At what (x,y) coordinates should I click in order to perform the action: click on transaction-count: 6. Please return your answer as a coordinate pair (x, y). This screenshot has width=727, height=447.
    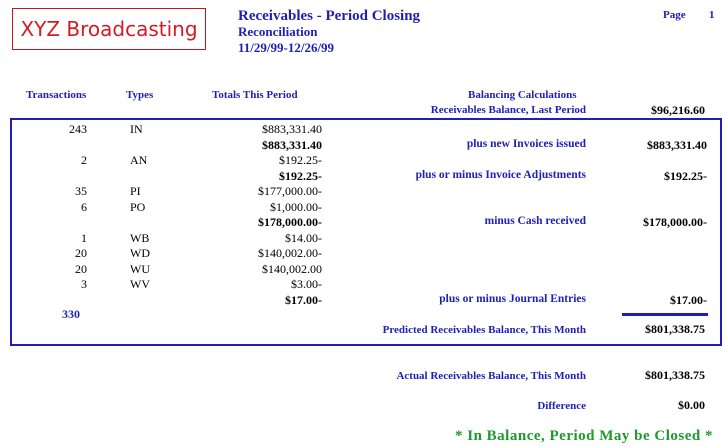
    Looking at the image, I should click on (84, 206).